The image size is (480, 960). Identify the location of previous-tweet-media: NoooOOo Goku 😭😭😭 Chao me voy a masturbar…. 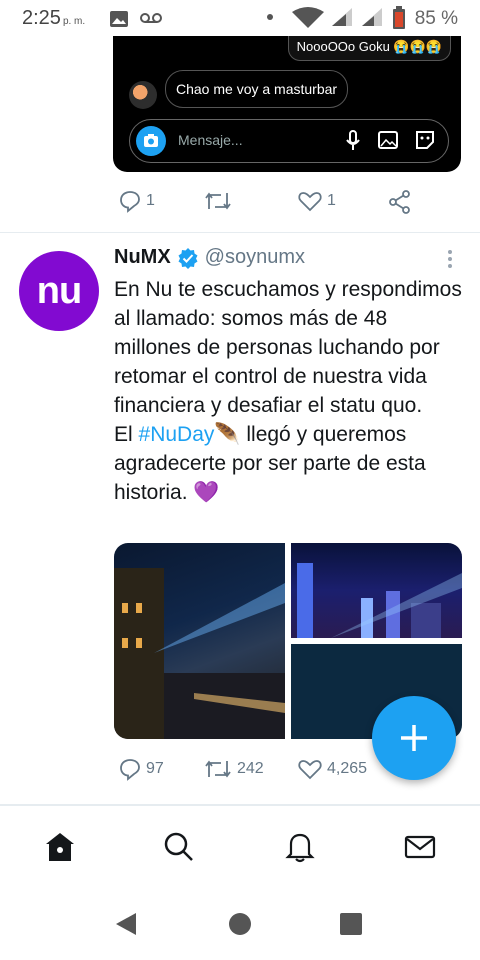
(287, 104).